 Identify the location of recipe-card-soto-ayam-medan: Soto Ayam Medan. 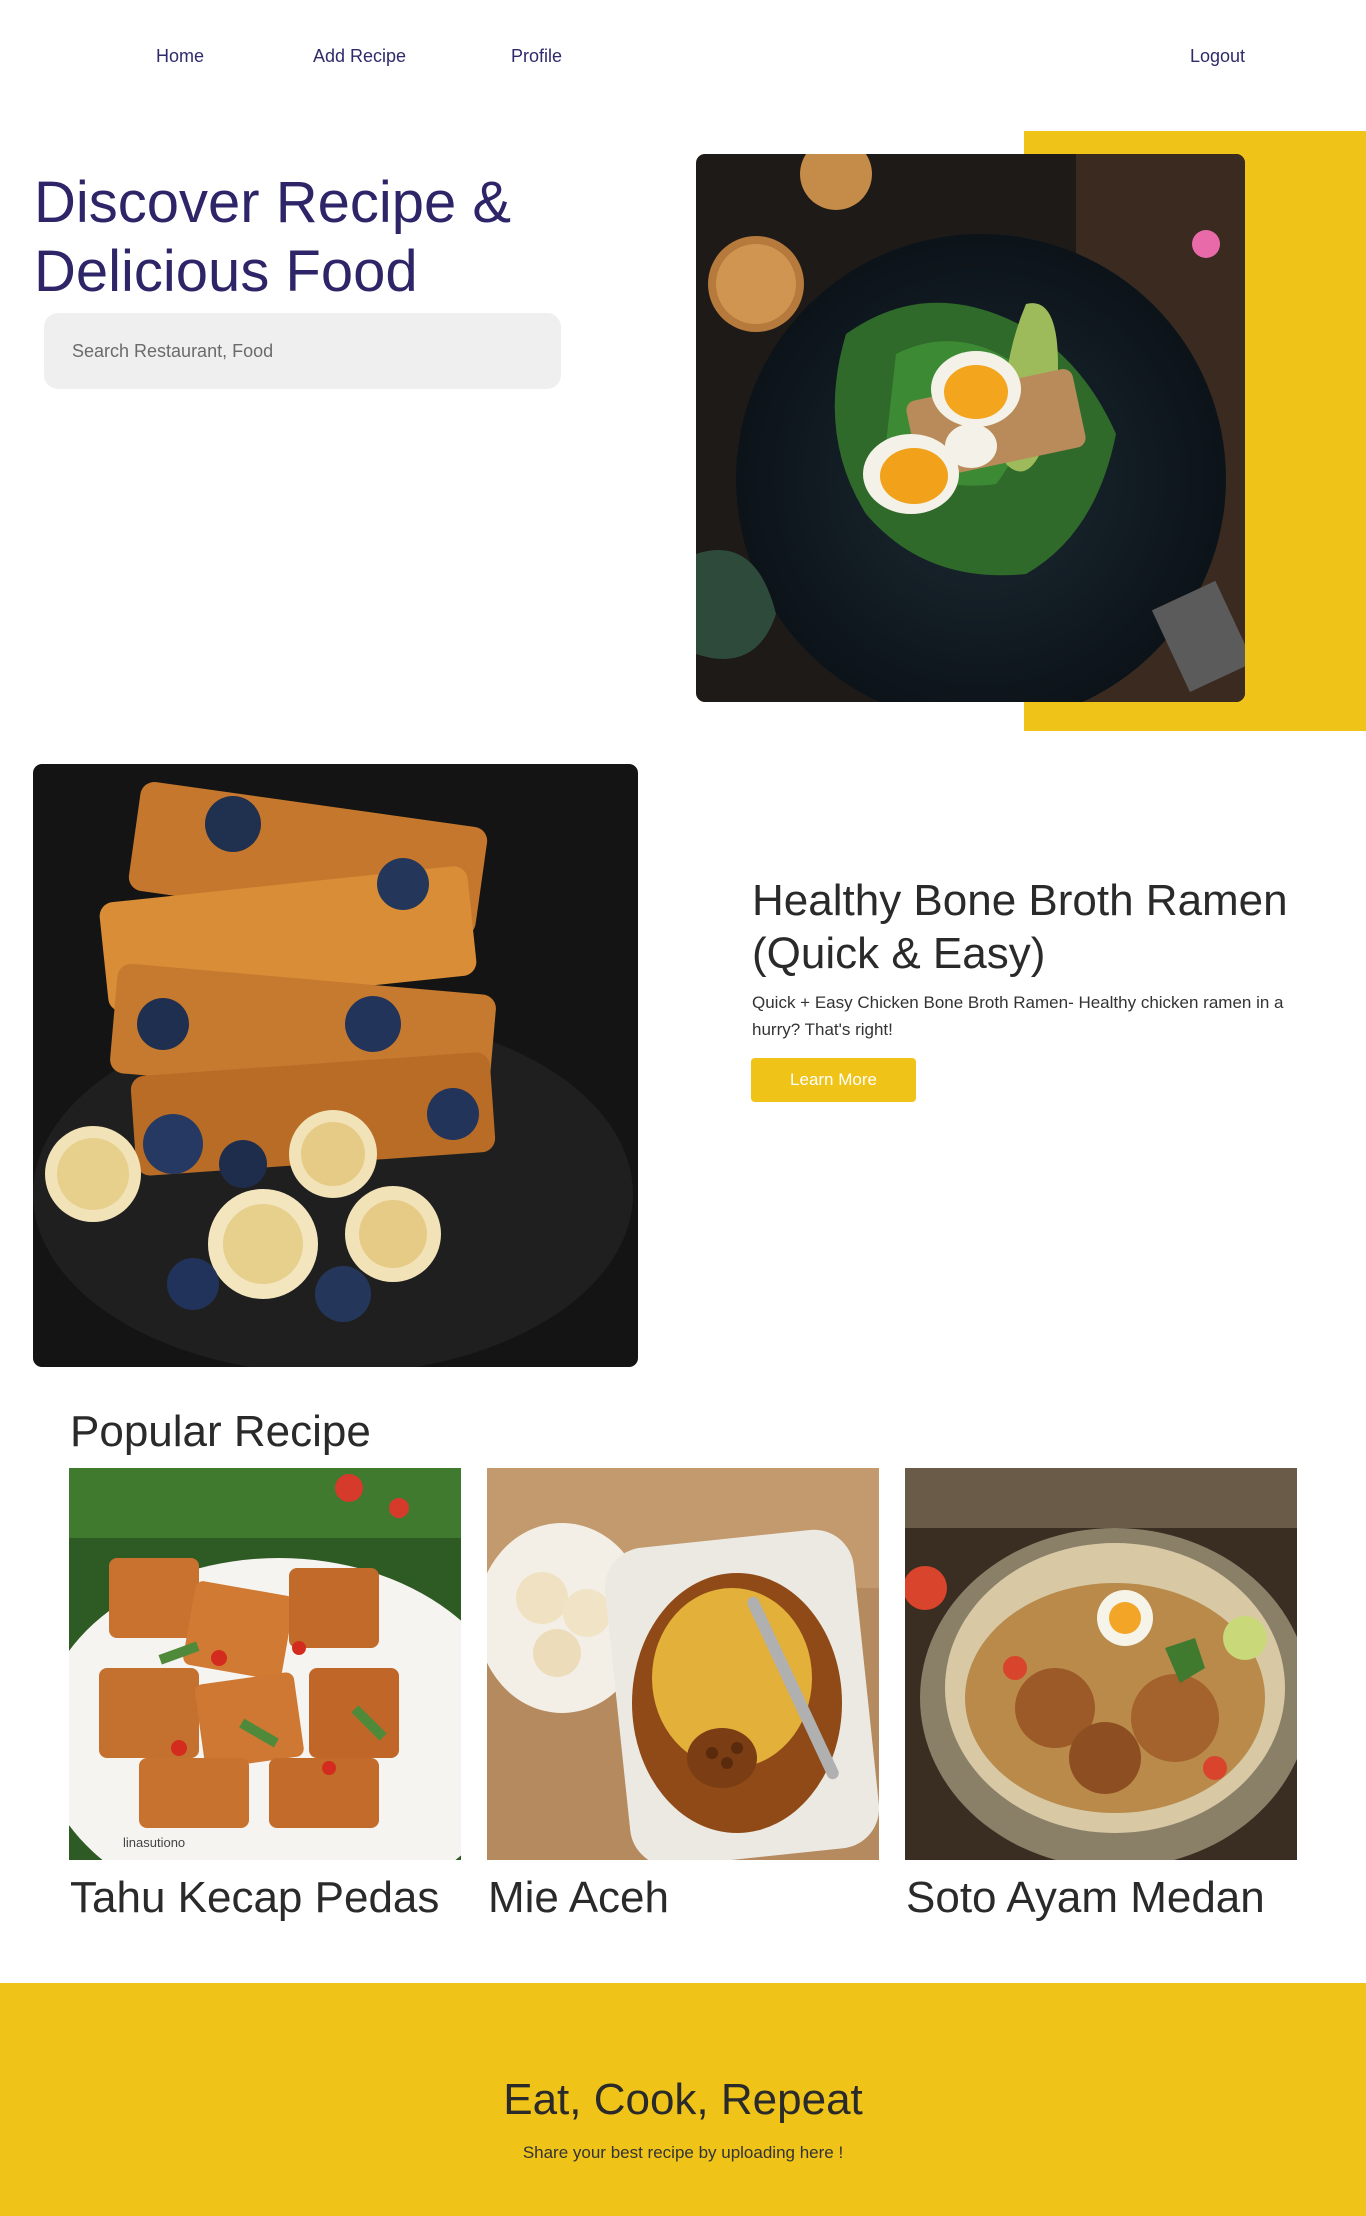
(1101, 1698).